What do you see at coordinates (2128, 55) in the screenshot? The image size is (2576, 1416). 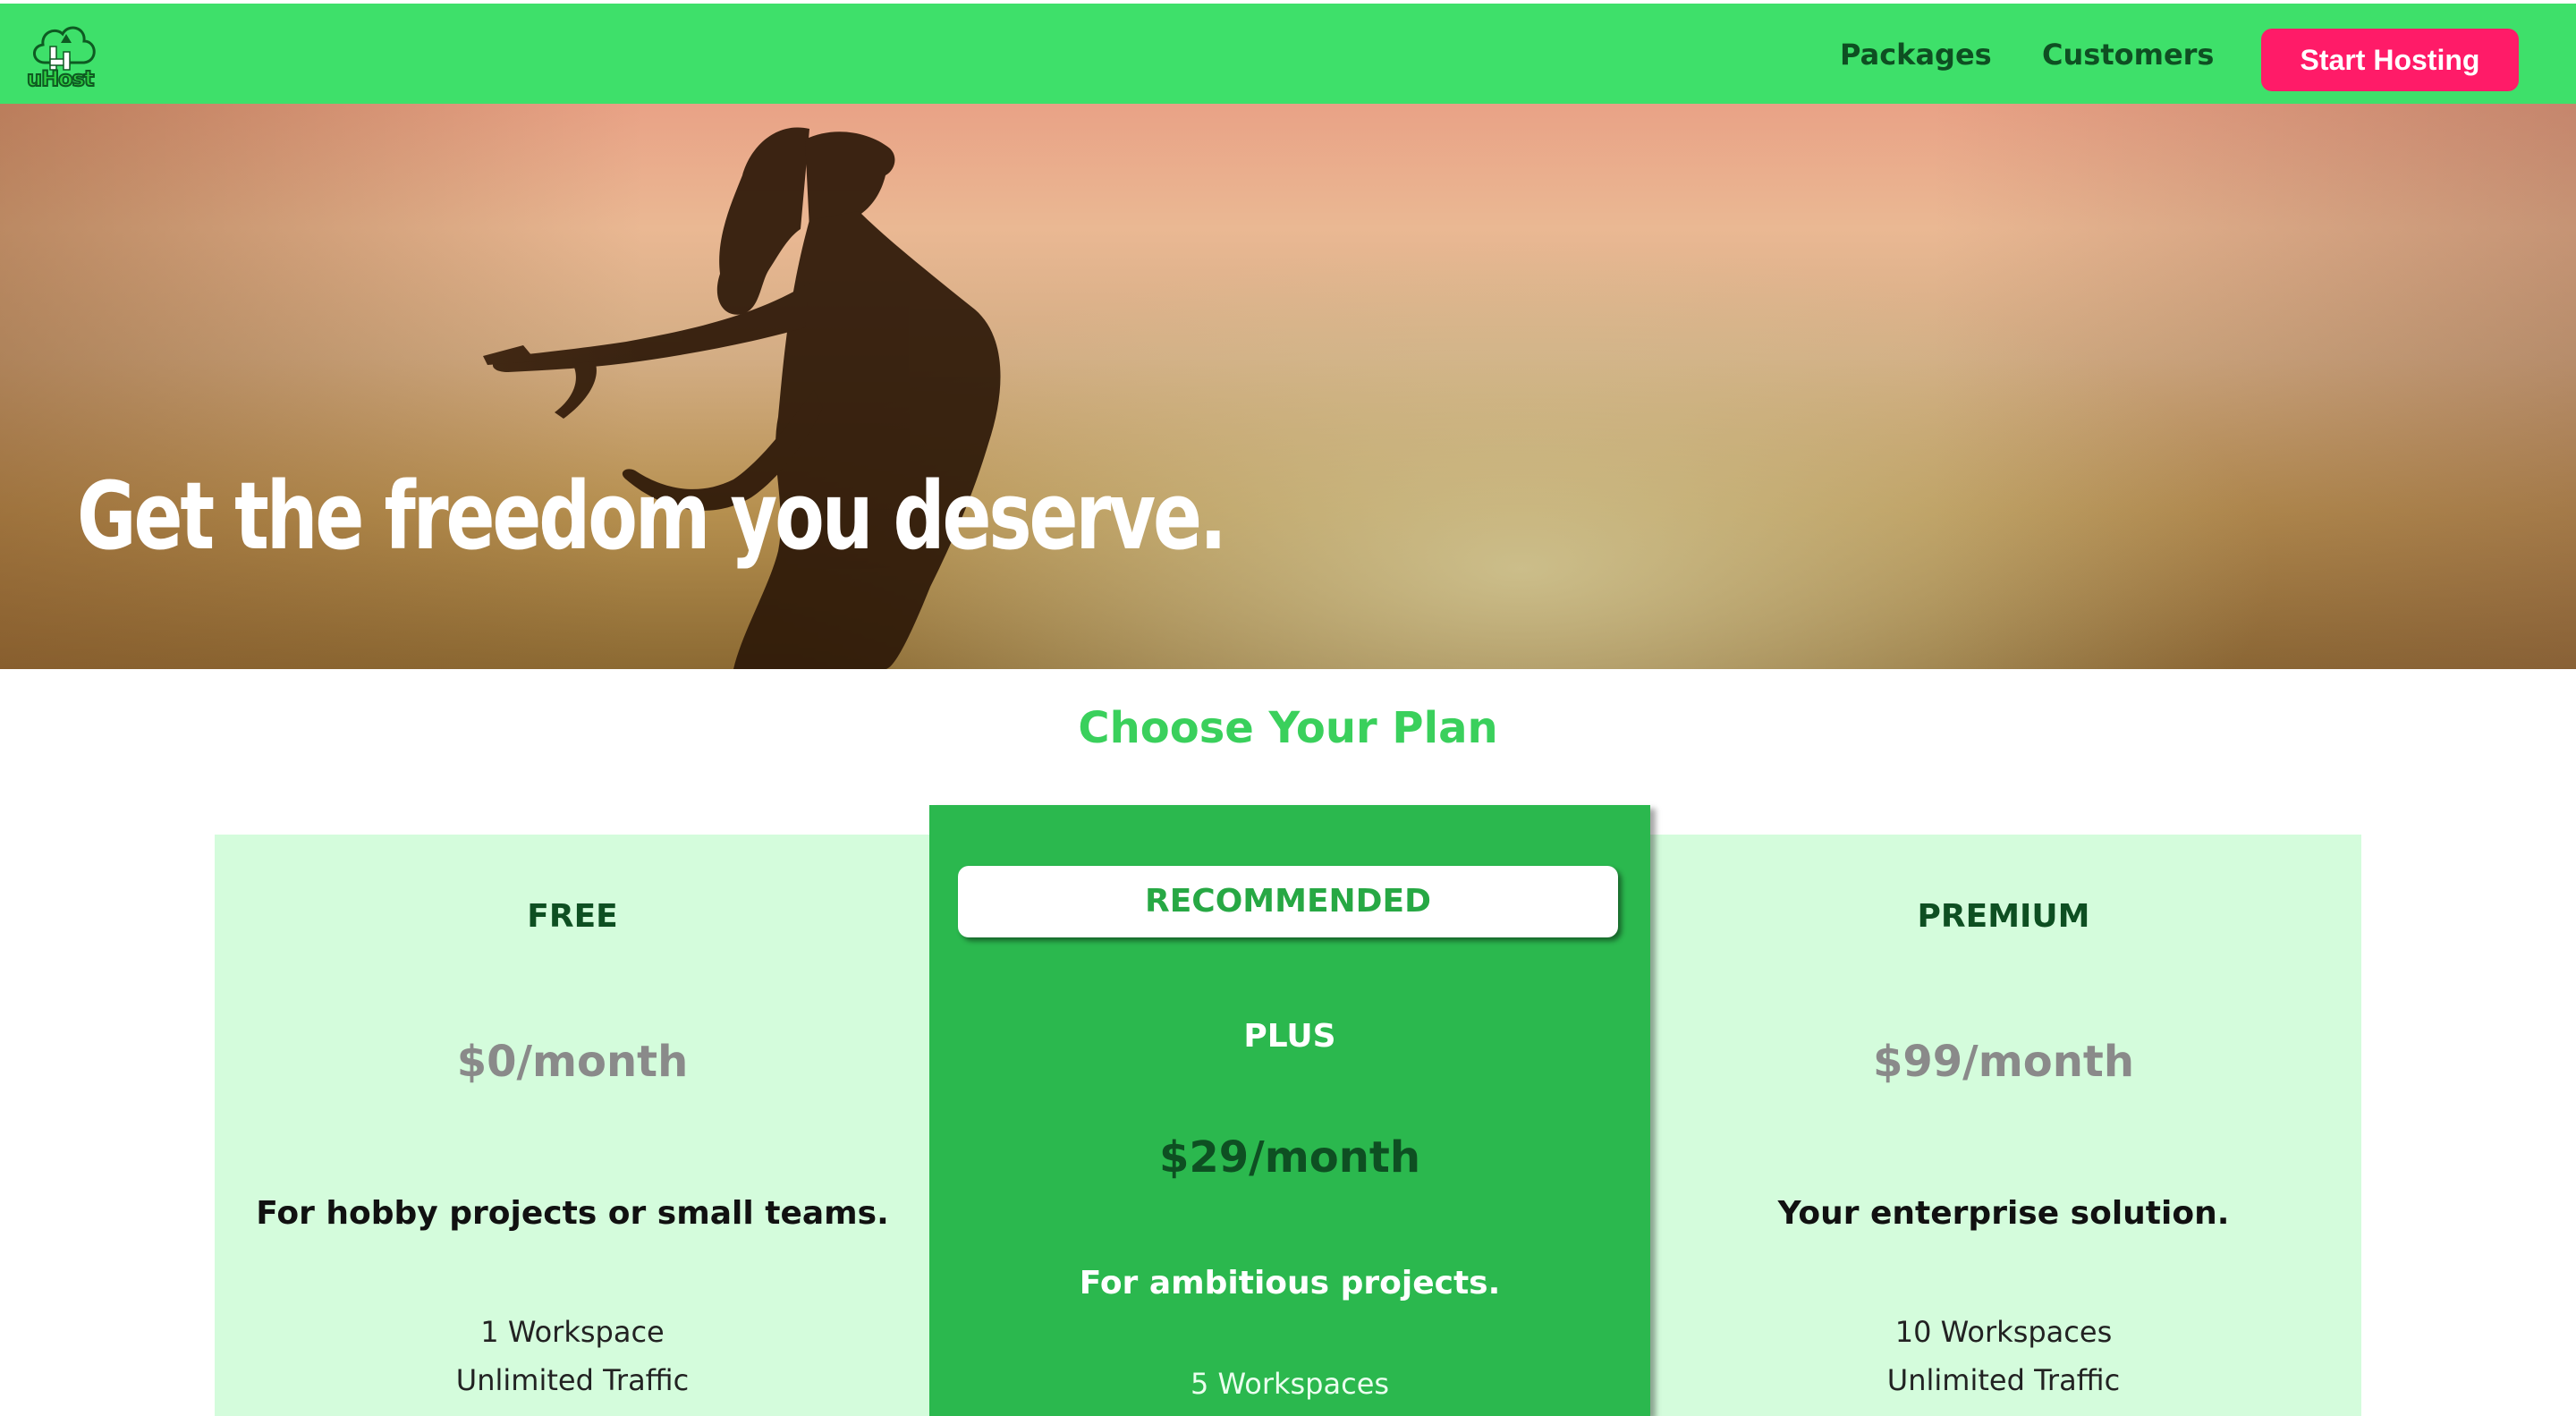 I see `nav-customers: Customers` at bounding box center [2128, 55].